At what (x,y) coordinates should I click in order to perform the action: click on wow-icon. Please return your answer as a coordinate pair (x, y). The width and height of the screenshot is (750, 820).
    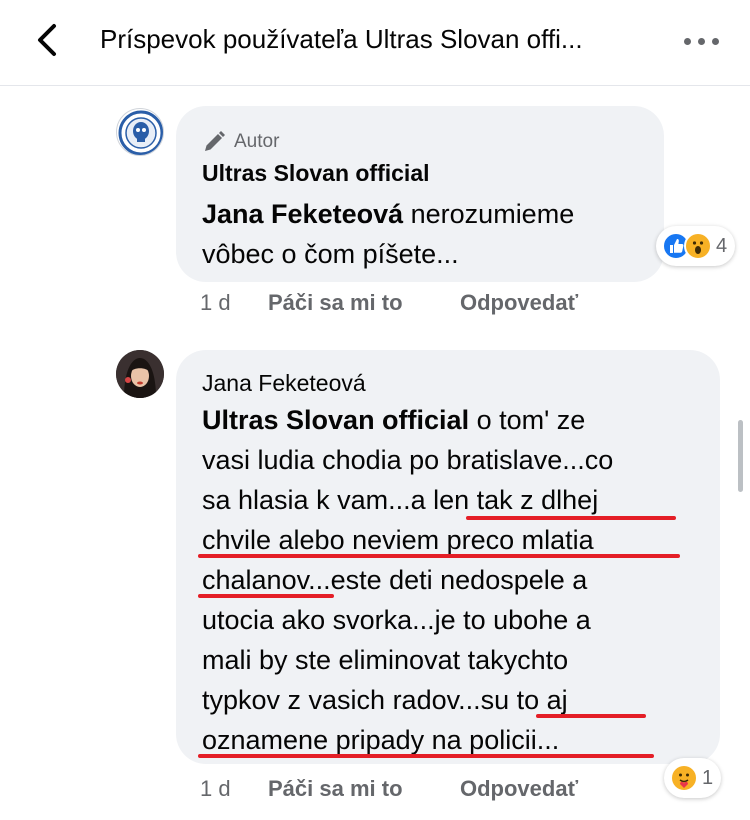
    Looking at the image, I should click on (698, 246).